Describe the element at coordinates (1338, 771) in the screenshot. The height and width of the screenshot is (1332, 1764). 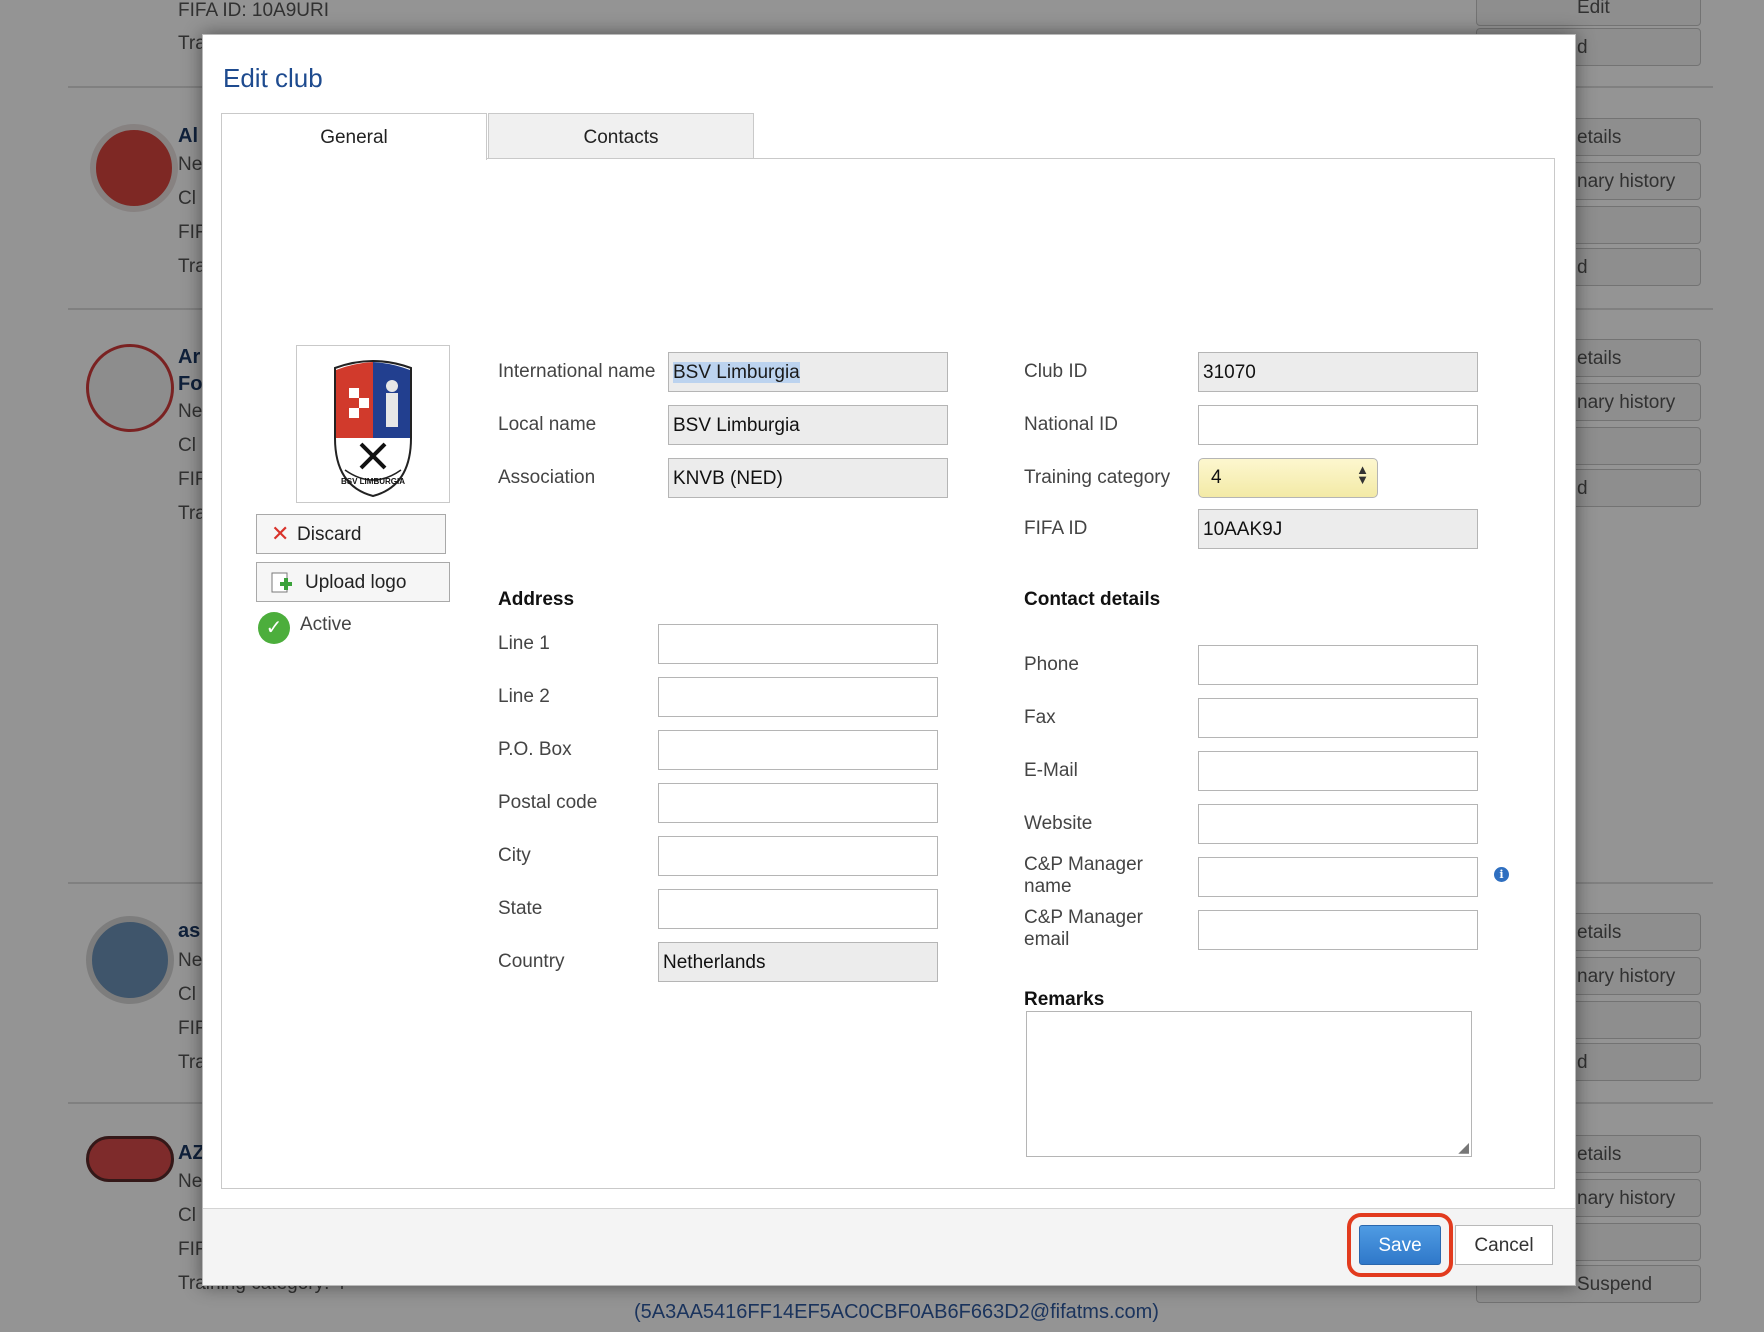
I see `email-input` at that location.